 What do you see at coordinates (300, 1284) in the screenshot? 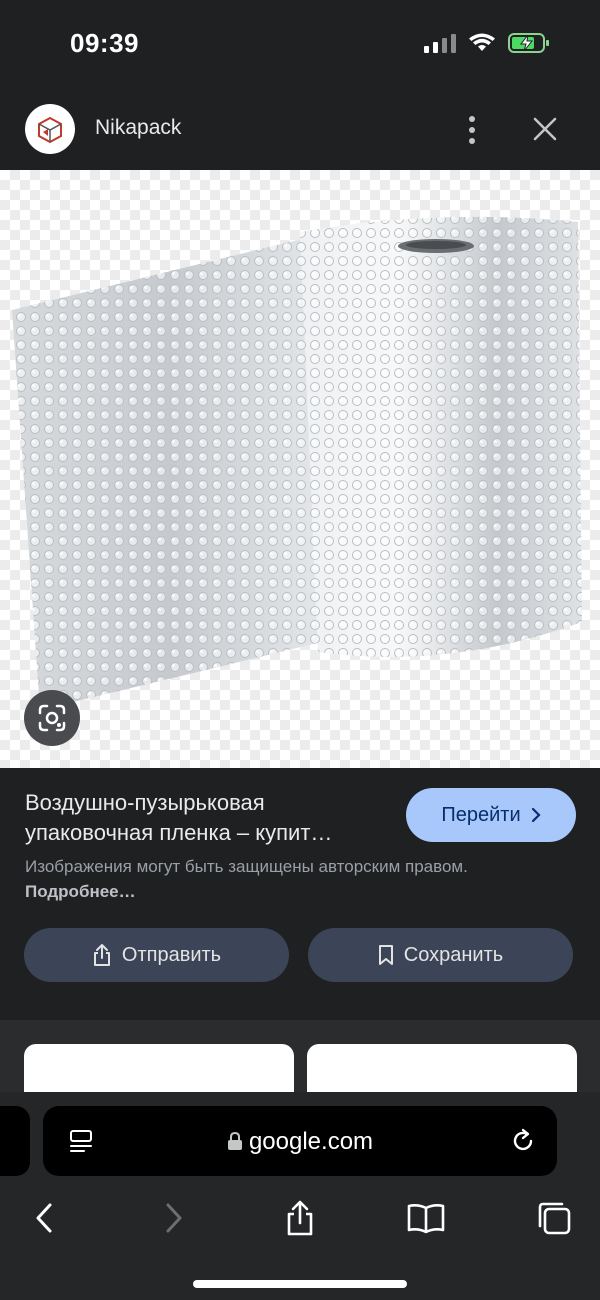
I see `home-indicator` at bounding box center [300, 1284].